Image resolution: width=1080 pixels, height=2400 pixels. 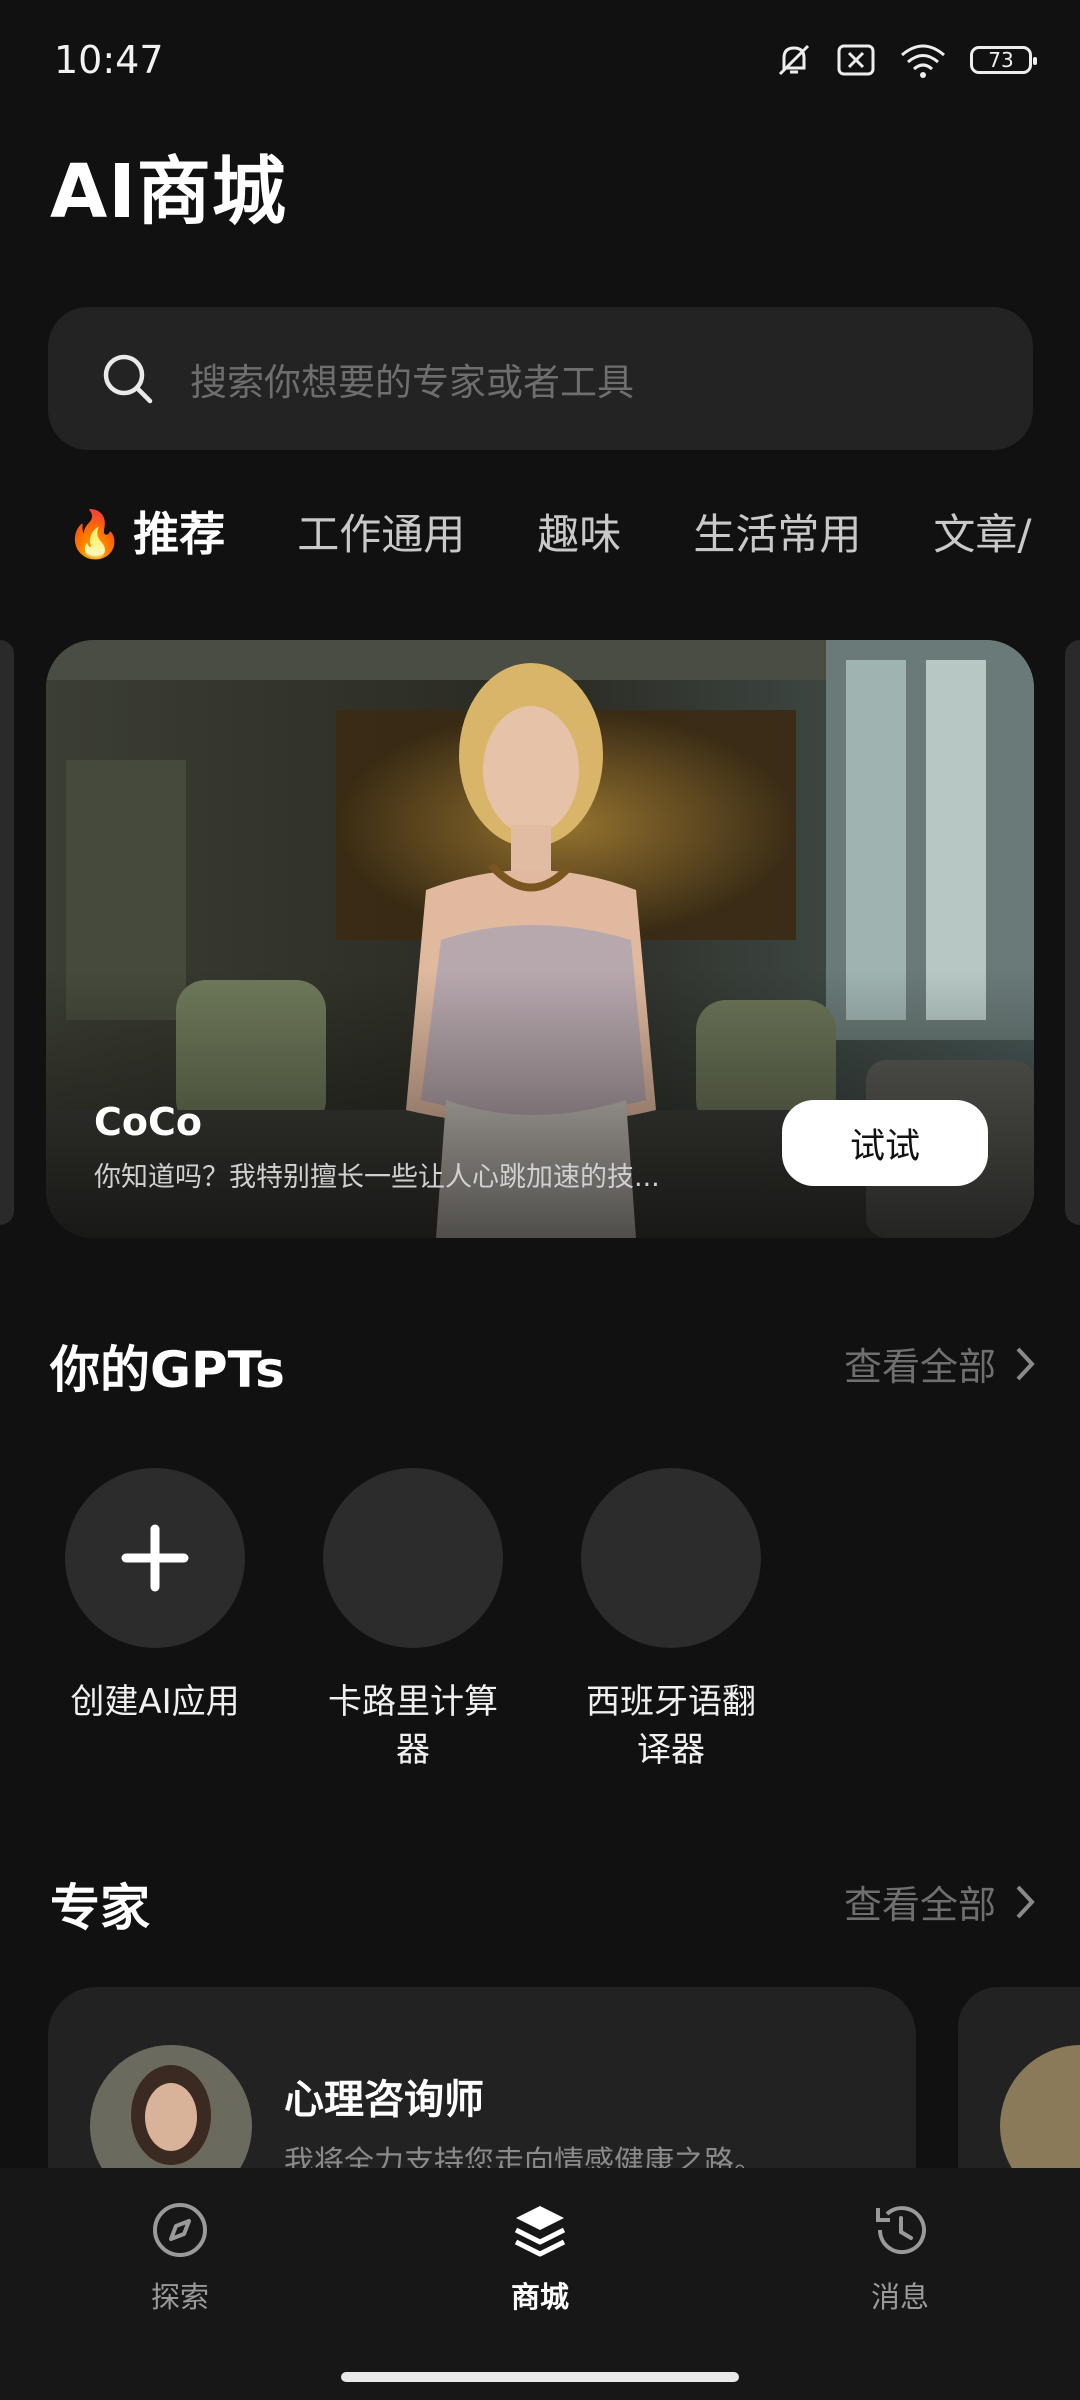 I want to click on gpt-label: 卡路里计算器, so click(x=413, y=1726).